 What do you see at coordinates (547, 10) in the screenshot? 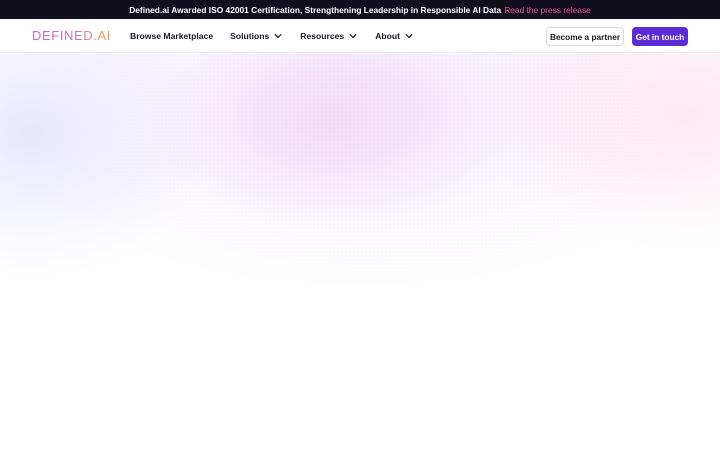
I see `press-release-link: Read the press release` at bounding box center [547, 10].